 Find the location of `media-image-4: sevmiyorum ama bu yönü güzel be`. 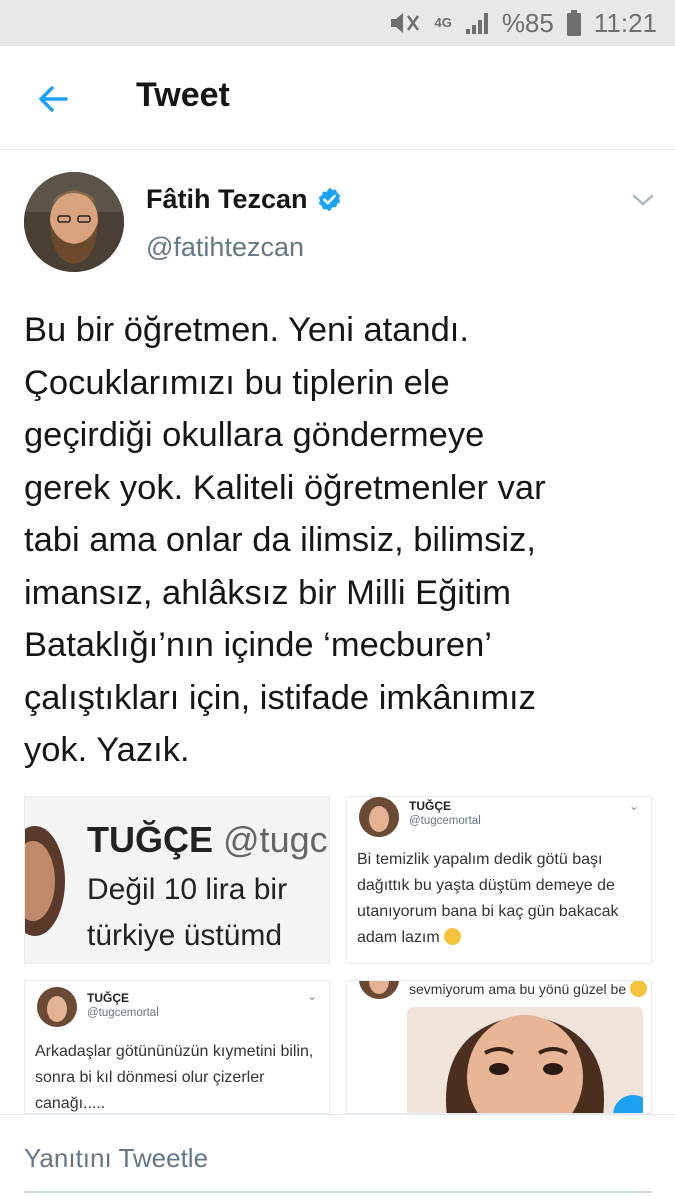

media-image-4: sevmiyorum ama bu yönü güzel be is located at coordinates (499, 1047).